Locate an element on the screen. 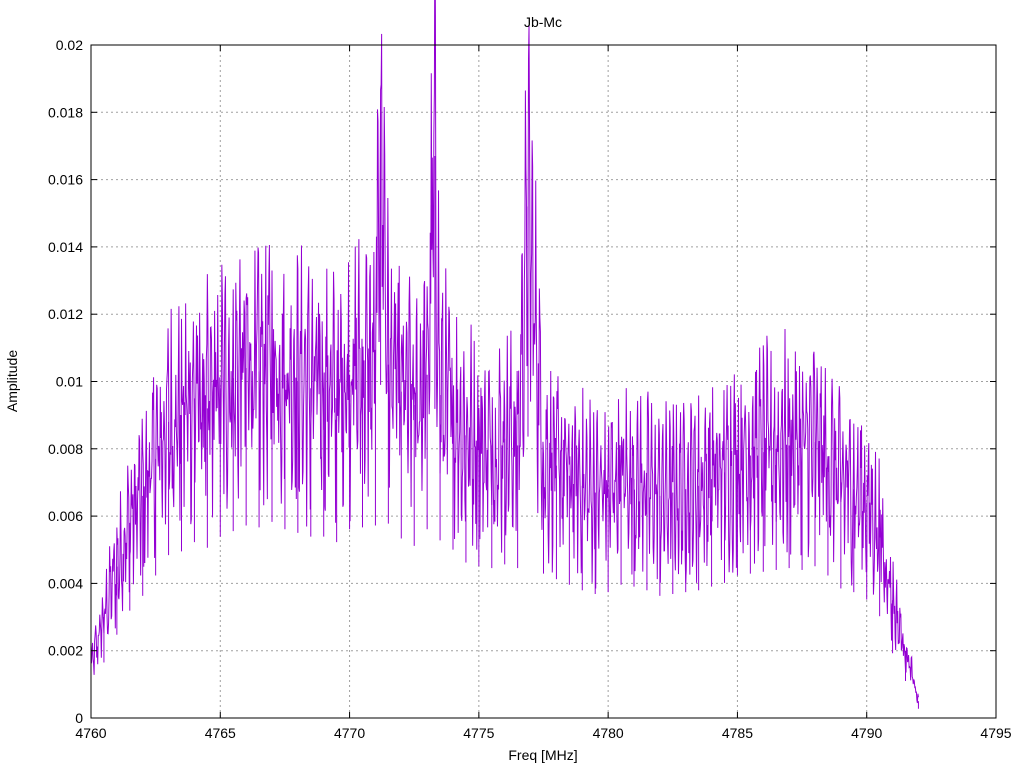 The image size is (1024, 768). y-tick-label: 0.002 is located at coordinates (65, 651).